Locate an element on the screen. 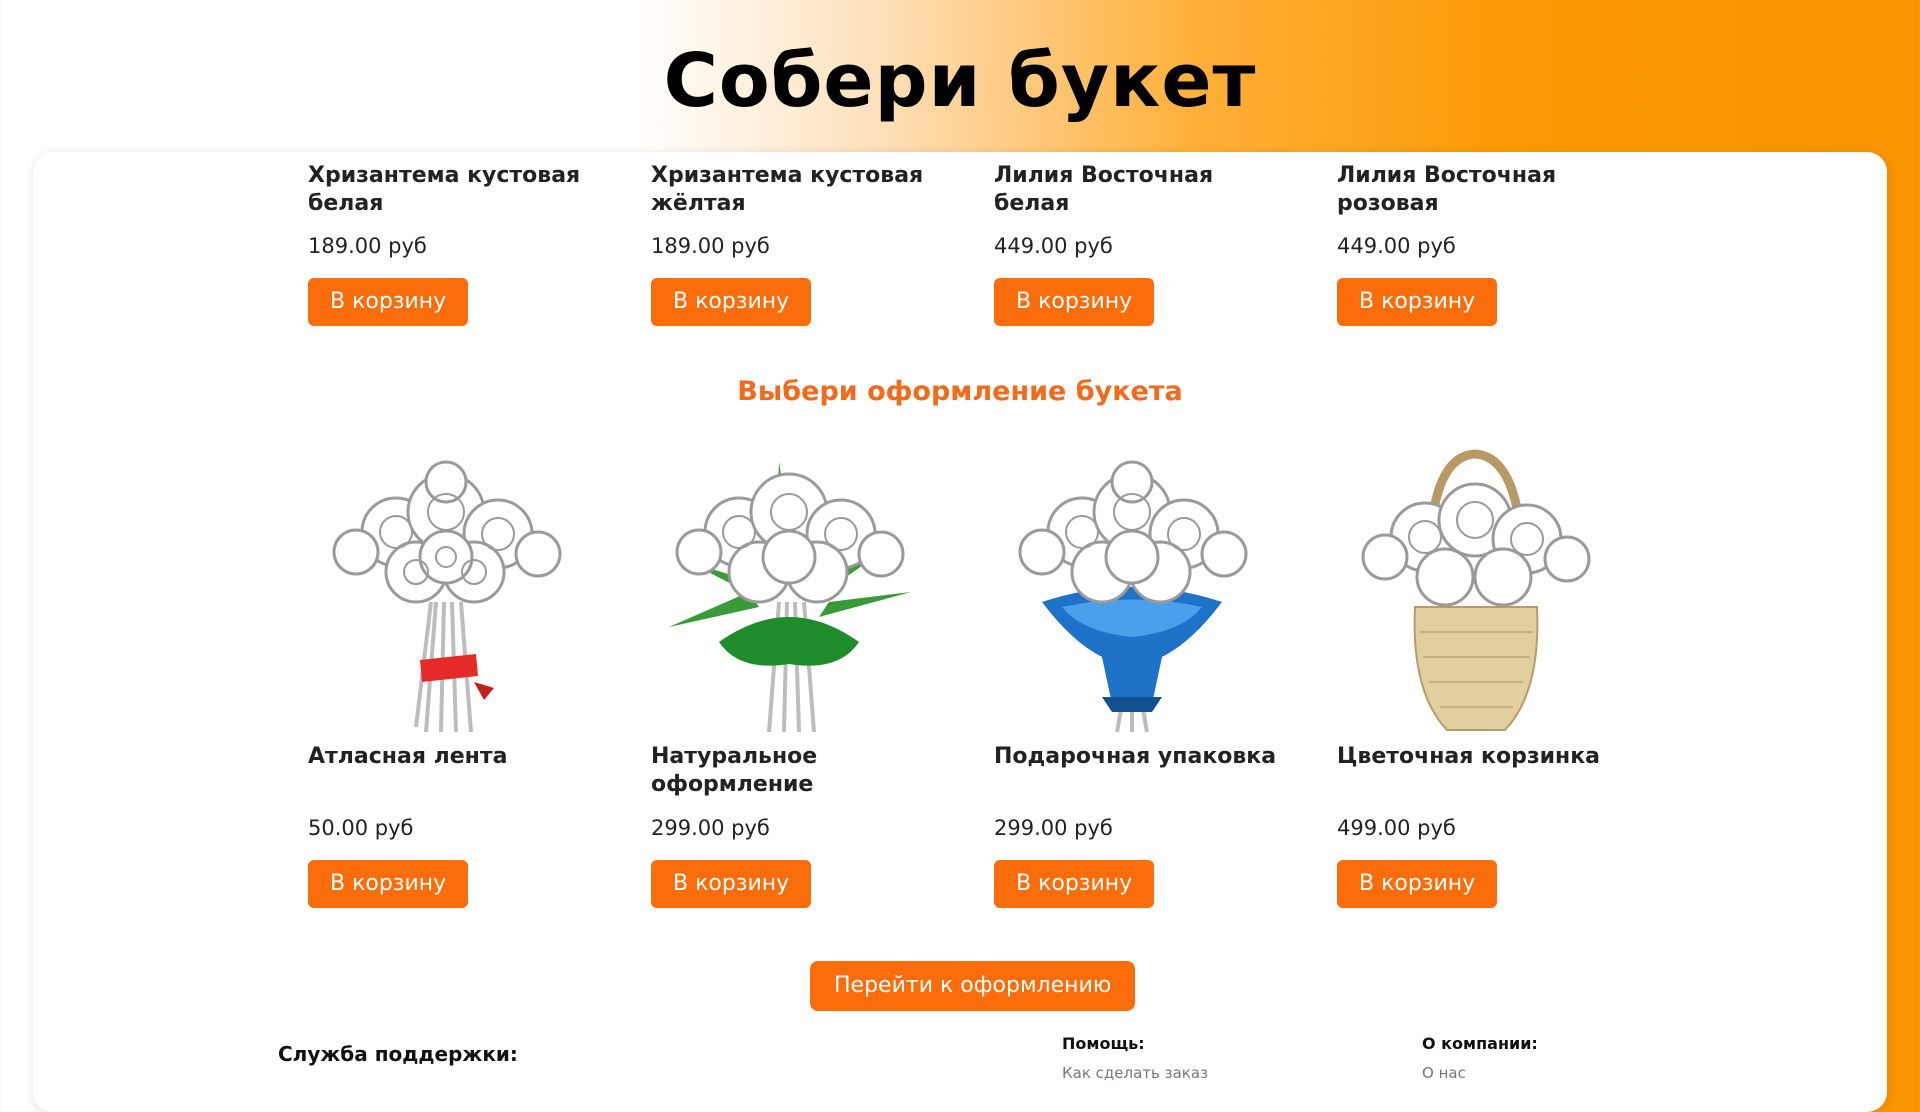 This screenshot has width=1920, height=1112. product-name: Лилия Восточная белая is located at coordinates (1104, 189).